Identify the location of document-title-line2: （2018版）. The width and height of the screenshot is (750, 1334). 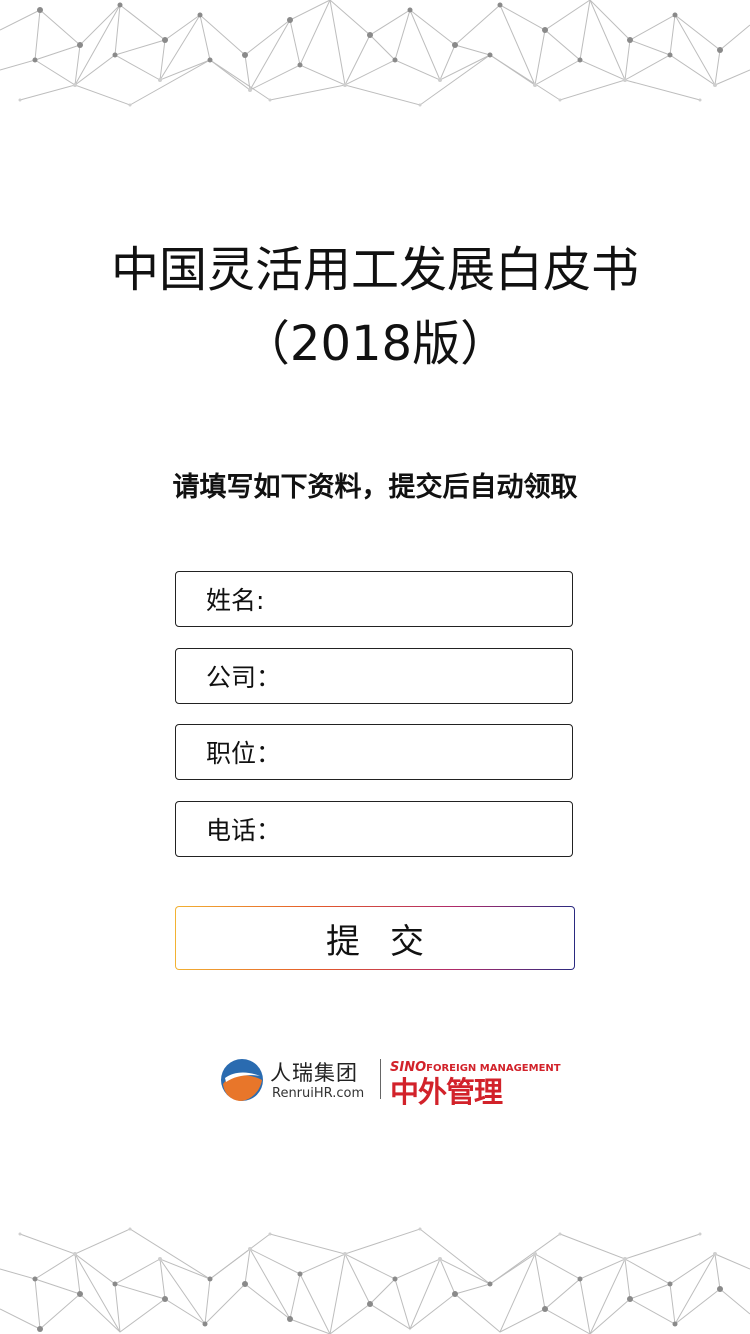
(375, 344).